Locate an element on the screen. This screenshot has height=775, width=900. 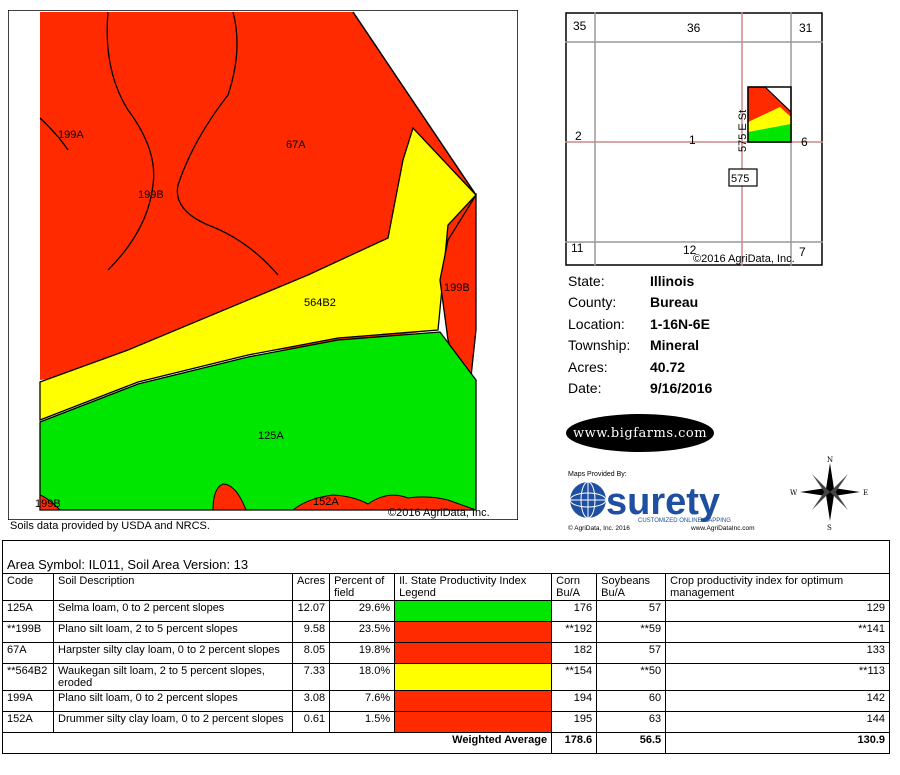
info-location-label: Location: is located at coordinates (596, 323).